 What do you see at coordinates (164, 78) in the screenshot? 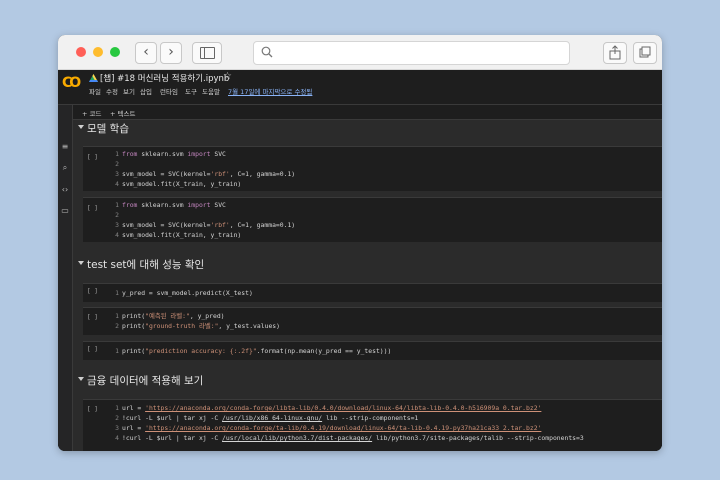
I see `notebook-title: [챕] #18 머신러닝 적용하기.ipynb` at bounding box center [164, 78].